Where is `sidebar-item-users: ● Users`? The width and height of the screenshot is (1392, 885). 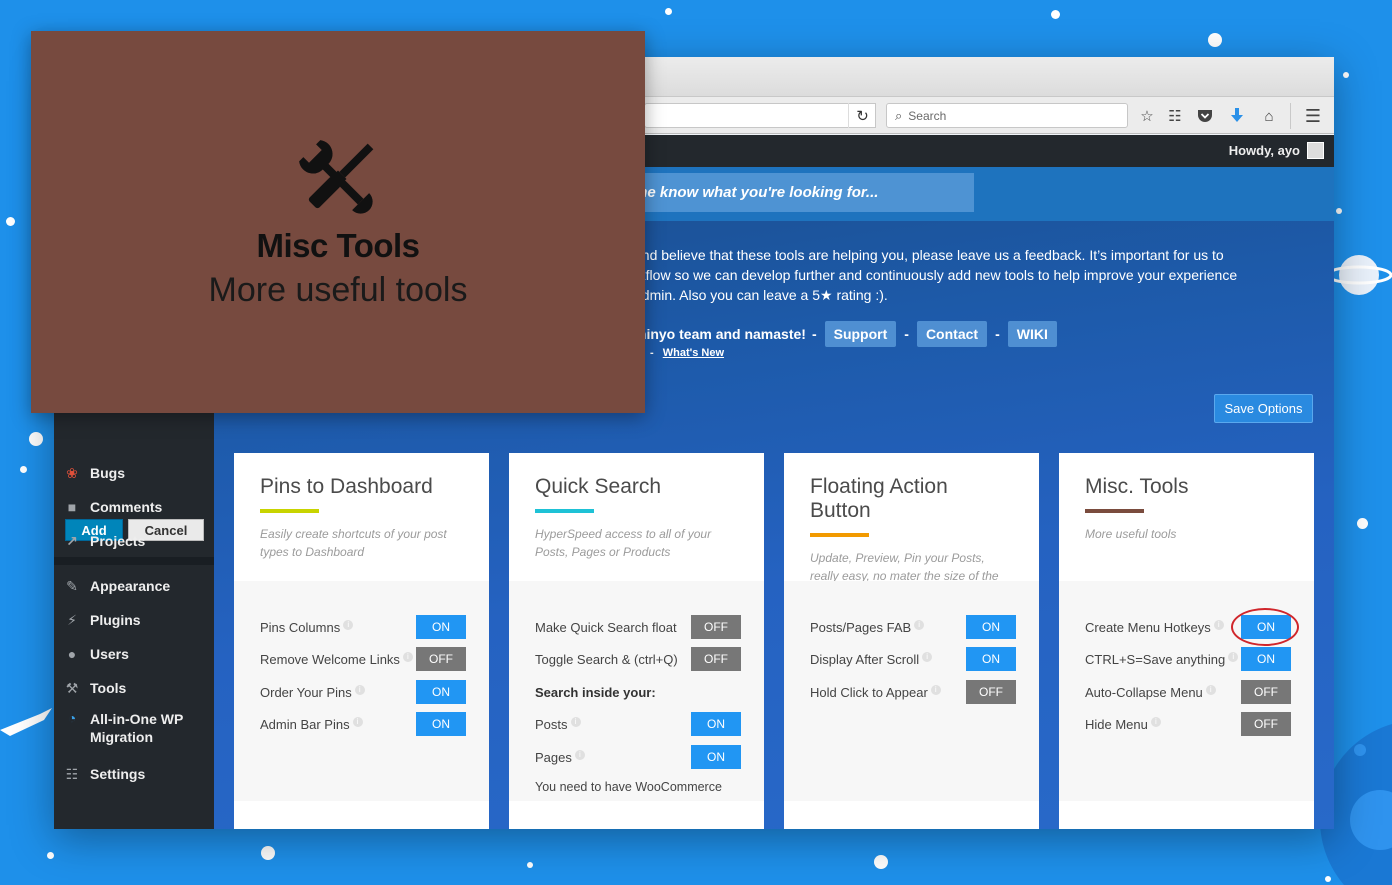 sidebar-item-users: ● Users is located at coordinates (95, 654).